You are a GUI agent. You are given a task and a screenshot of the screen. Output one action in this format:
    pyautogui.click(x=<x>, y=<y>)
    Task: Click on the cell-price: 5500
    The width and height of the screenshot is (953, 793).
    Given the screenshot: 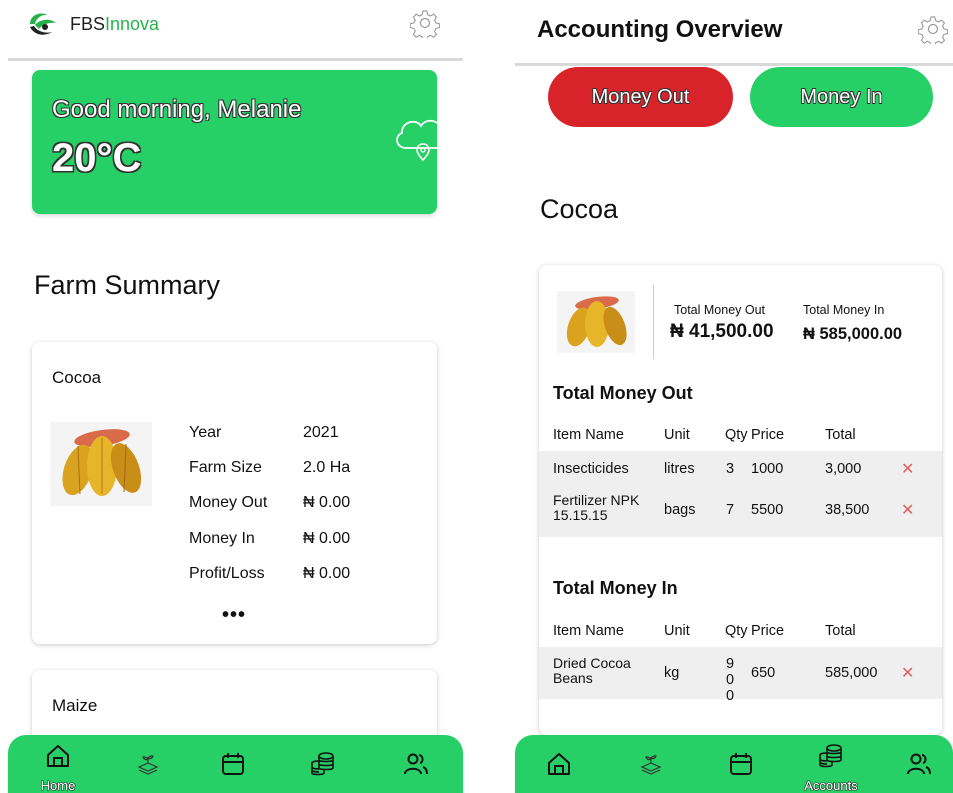 What is the action you would take?
    pyautogui.click(x=767, y=510)
    